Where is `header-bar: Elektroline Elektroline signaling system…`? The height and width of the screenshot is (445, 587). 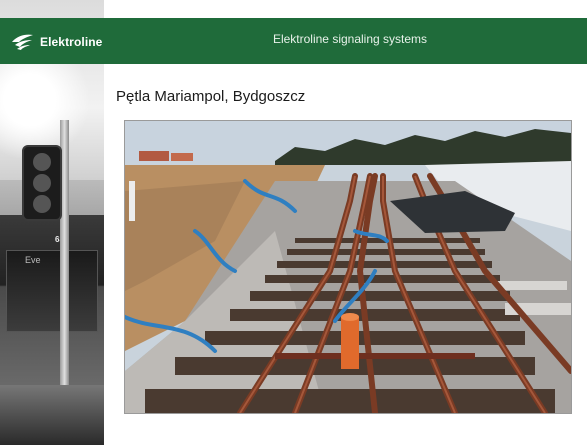
header-bar: Elektroline Elektroline signaling system… is located at coordinates (293, 41).